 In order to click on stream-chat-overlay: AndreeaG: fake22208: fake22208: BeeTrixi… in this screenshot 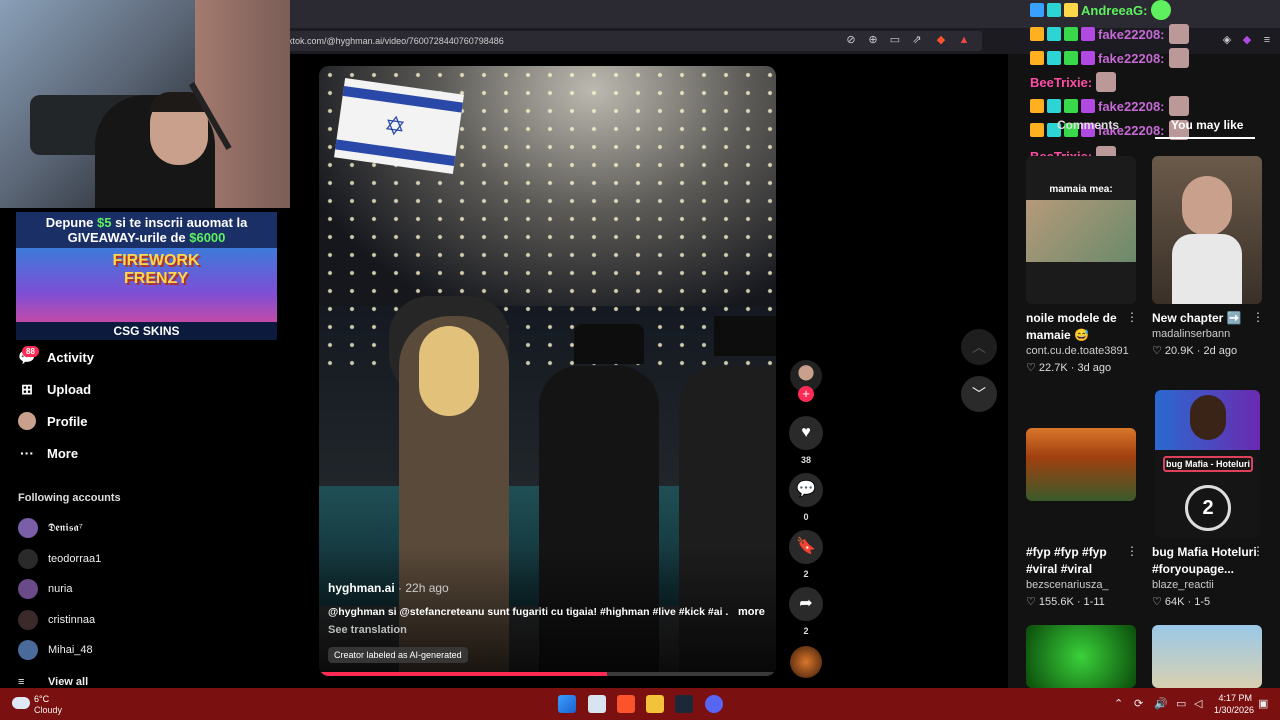, I will do `click(1155, 85)`.